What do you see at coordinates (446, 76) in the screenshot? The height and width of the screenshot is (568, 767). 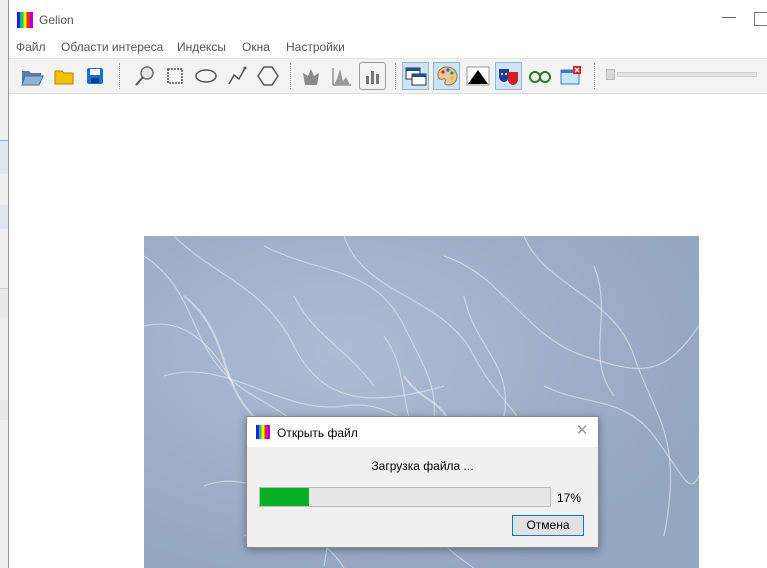 I see `palette-icon` at bounding box center [446, 76].